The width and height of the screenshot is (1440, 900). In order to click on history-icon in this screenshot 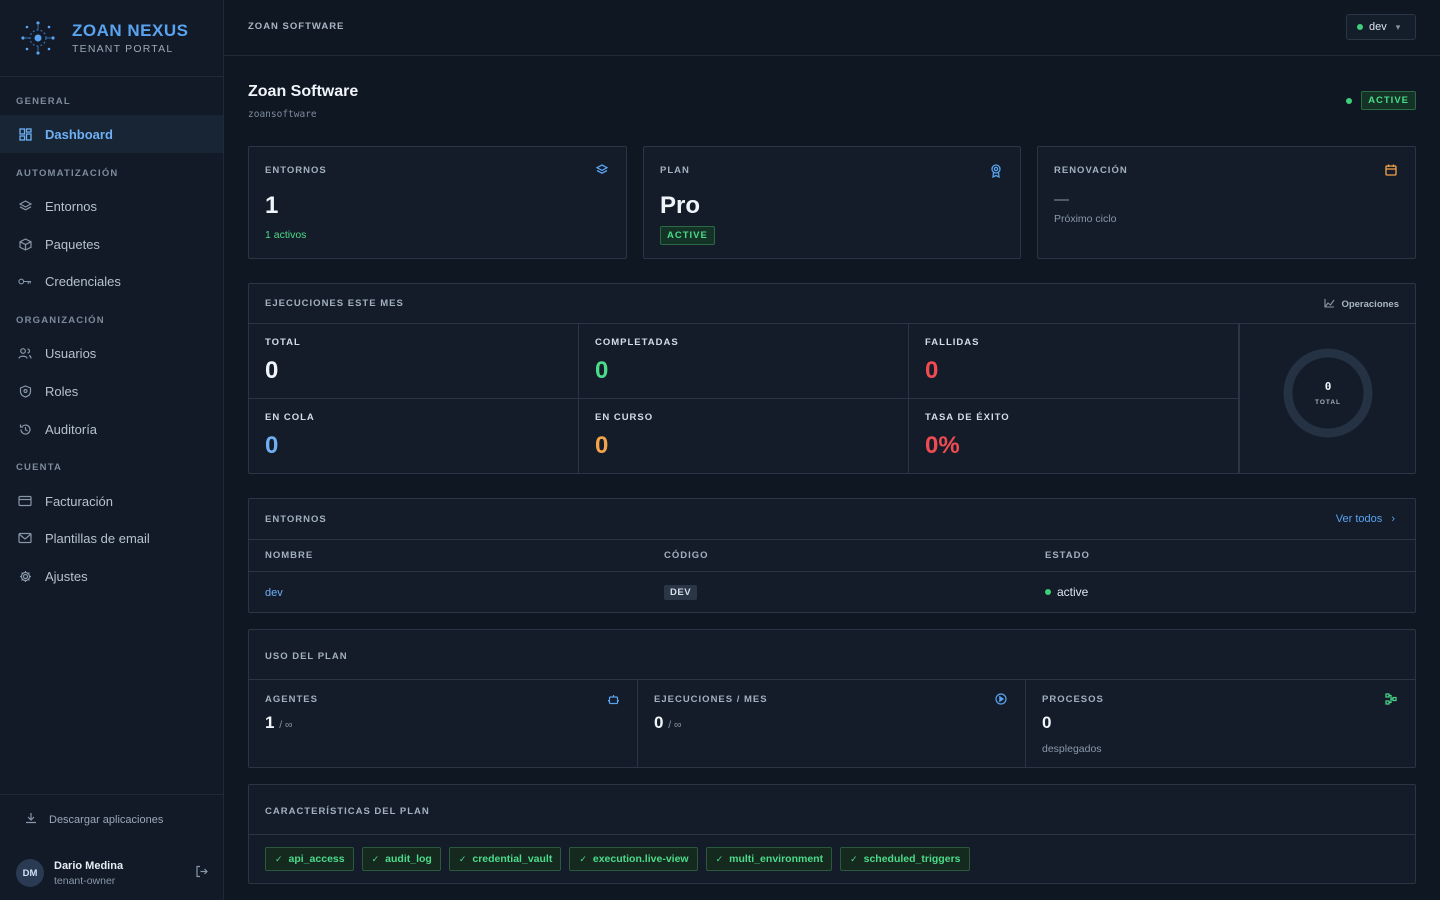, I will do `click(25, 429)`.